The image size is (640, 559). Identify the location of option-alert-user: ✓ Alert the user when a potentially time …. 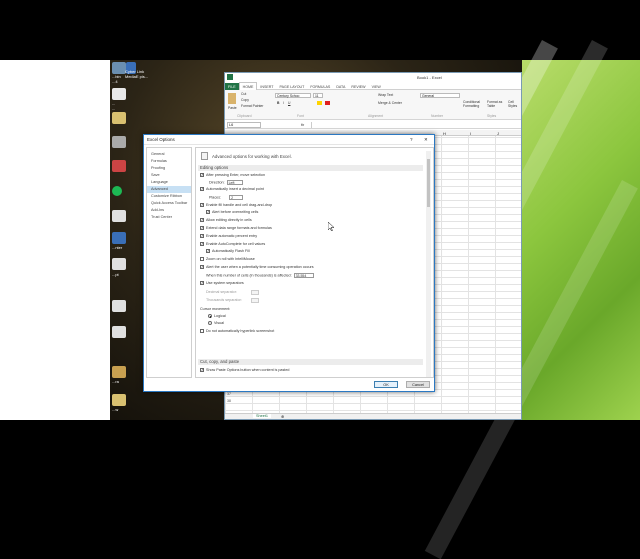
(257, 267).